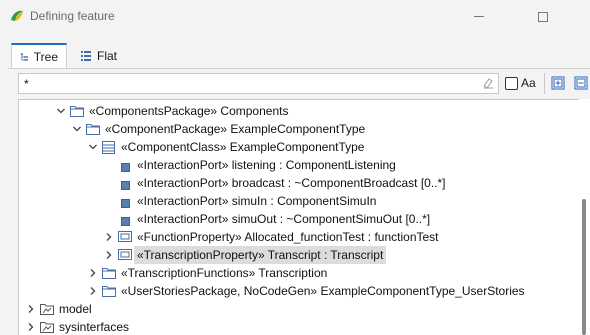 This screenshot has width=590, height=335. Describe the element at coordinates (299, 68) in the screenshot. I see `tab-divider` at that location.